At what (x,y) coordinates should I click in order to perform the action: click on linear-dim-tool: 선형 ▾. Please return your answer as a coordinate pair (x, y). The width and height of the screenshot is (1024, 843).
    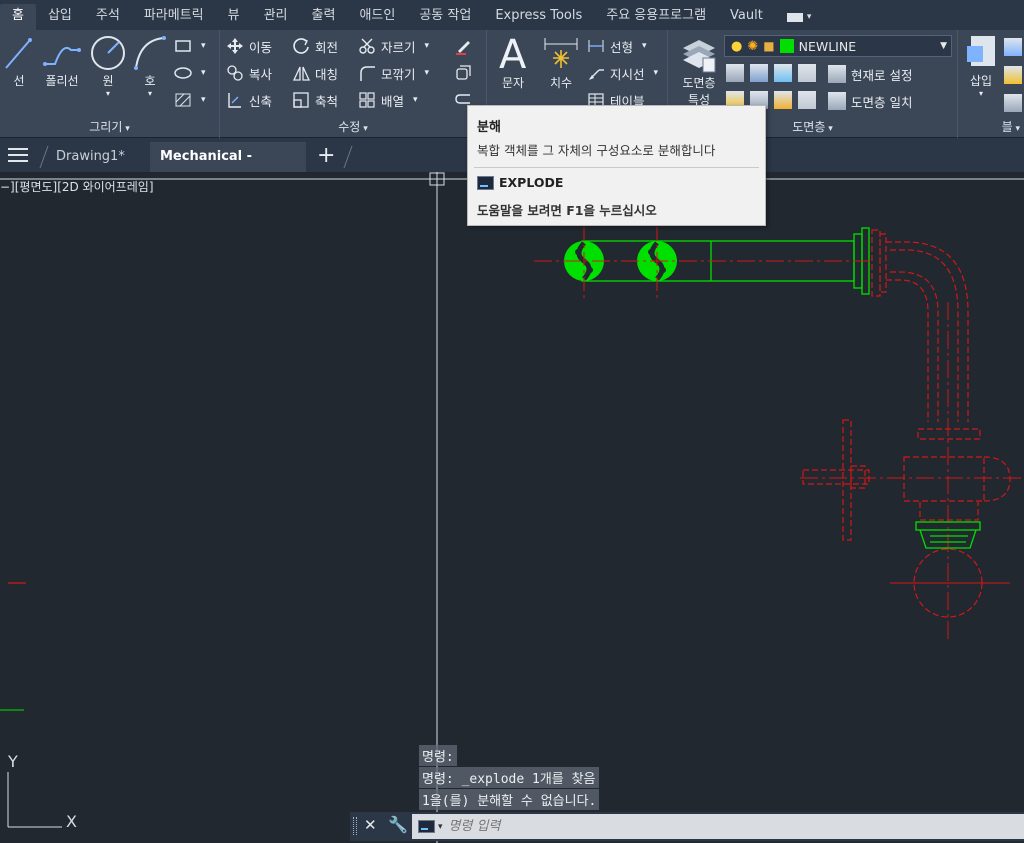
    Looking at the image, I should click on (617, 46).